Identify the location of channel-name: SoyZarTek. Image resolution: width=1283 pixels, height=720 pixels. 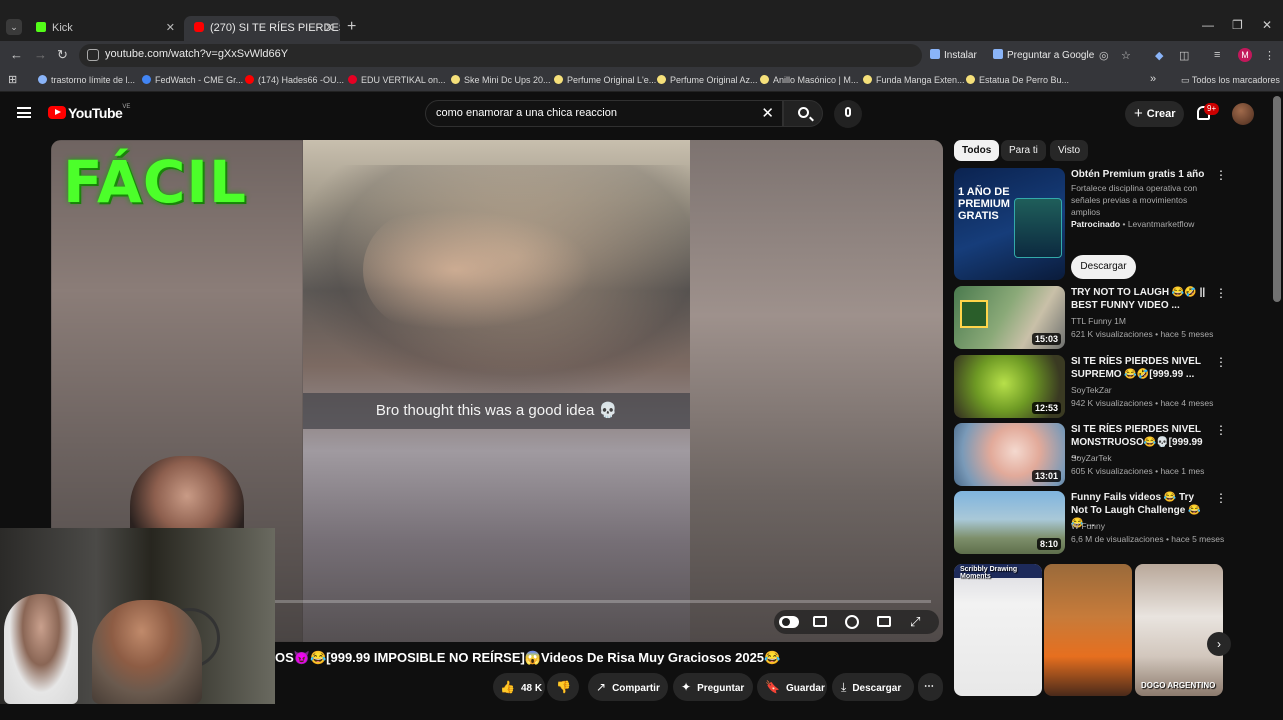
(1091, 458).